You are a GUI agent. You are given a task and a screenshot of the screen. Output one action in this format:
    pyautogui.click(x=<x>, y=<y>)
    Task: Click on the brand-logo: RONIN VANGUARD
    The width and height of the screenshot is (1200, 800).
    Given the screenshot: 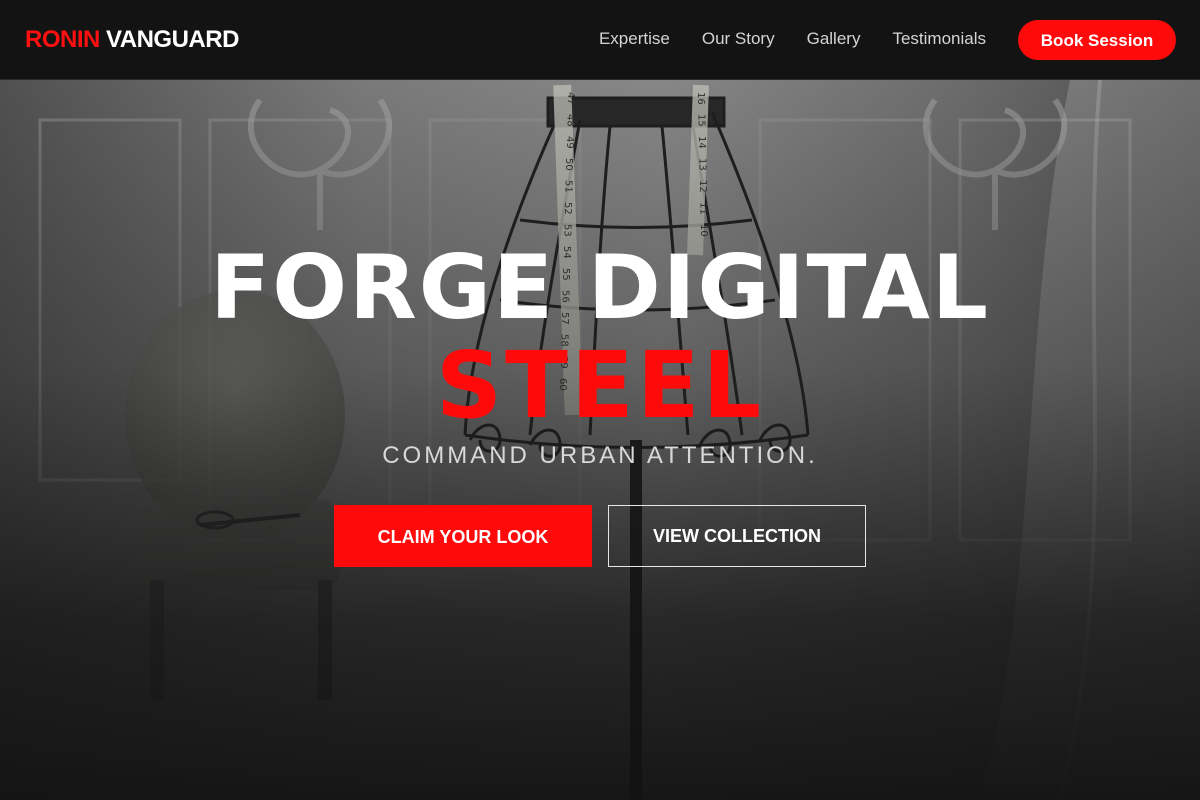 What is the action you would take?
    pyautogui.click(x=132, y=40)
    